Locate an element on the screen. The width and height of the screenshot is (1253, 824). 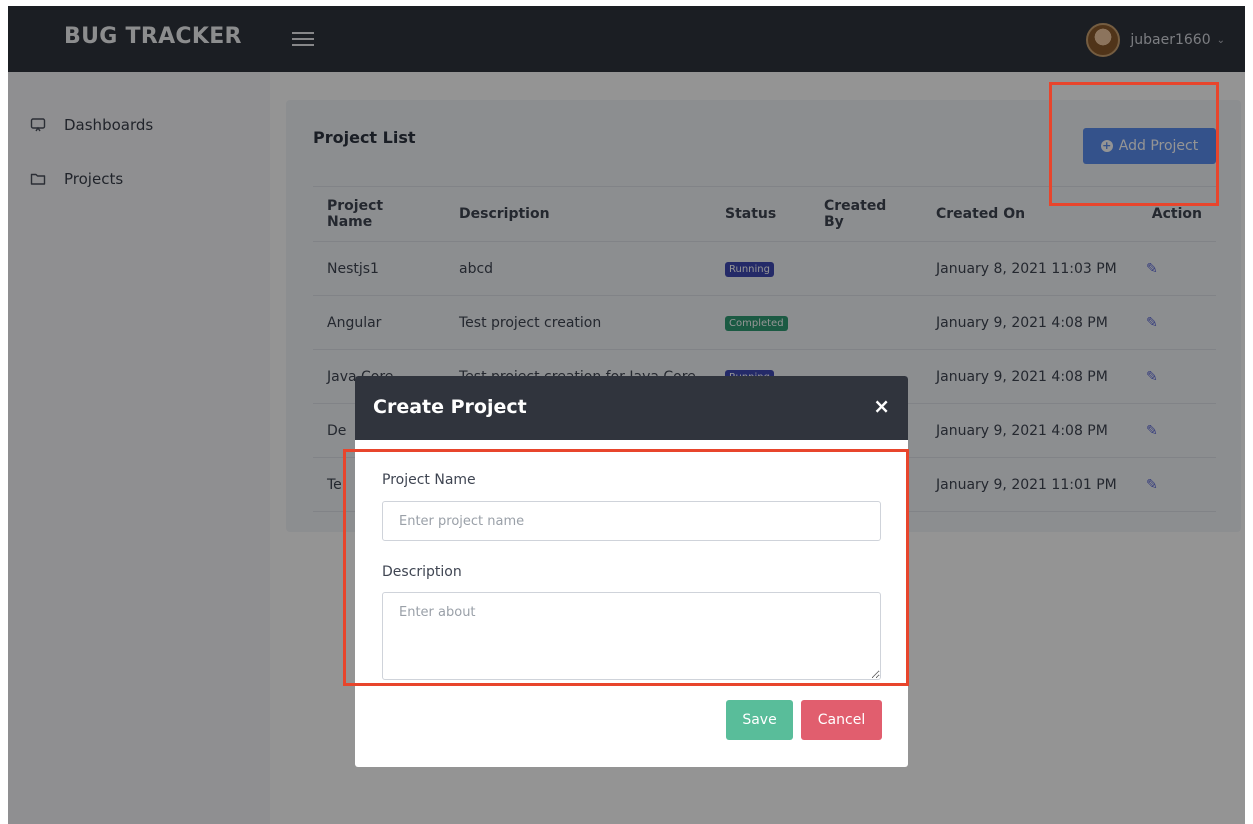
cancel-button: Cancel is located at coordinates (841, 720).